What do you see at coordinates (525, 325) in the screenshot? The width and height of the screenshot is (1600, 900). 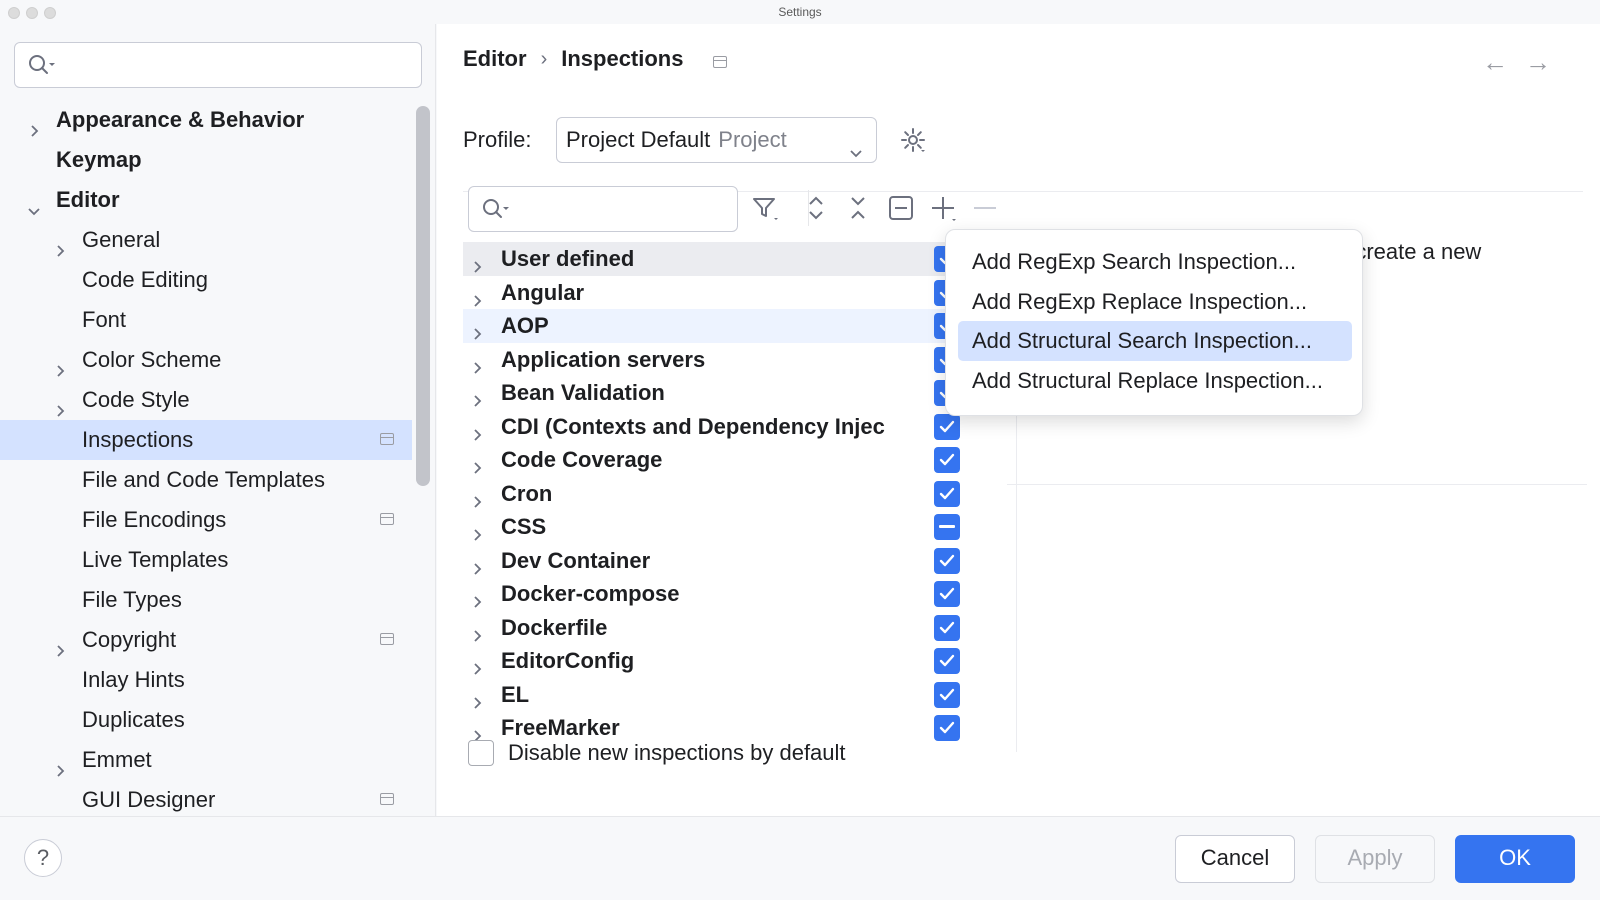 I see `inspection-group-label: AOP` at bounding box center [525, 325].